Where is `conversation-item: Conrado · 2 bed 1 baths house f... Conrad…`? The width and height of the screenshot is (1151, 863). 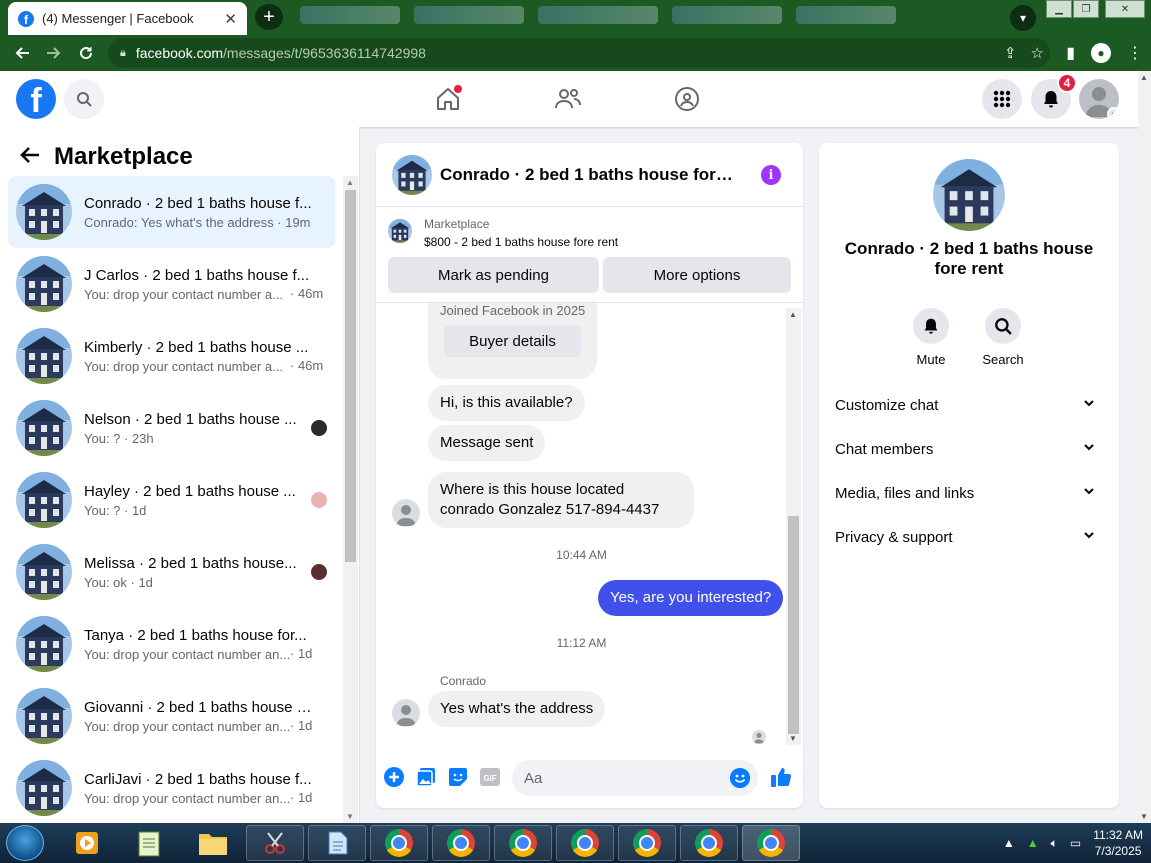
conversation-item: Conrado · 2 bed 1 baths house f... Conrad… is located at coordinates (171, 212).